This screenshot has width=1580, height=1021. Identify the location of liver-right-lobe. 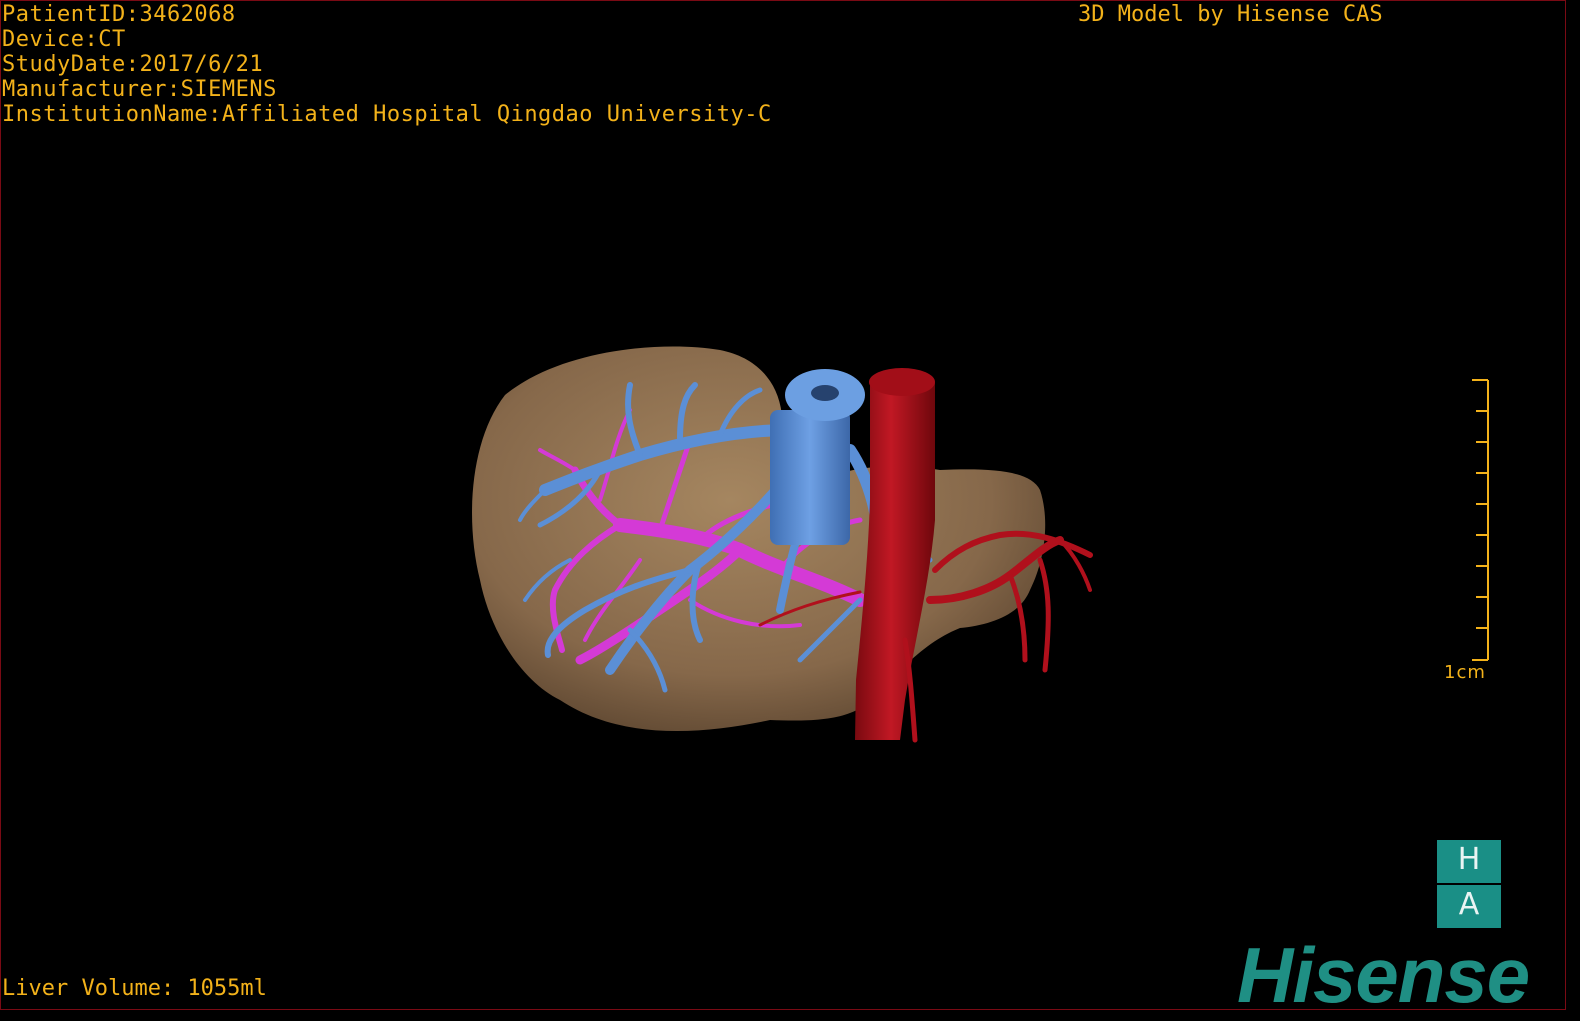
(759, 539).